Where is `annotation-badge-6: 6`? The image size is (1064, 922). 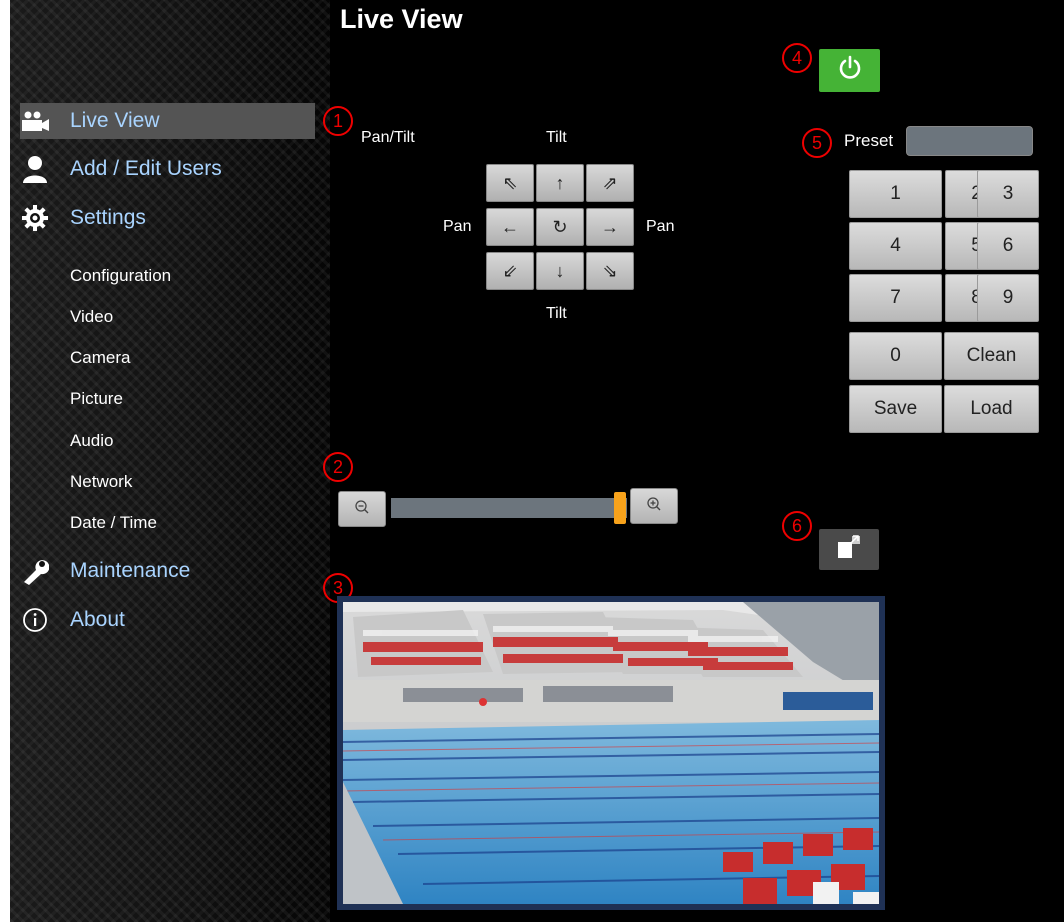 annotation-badge-6: 6 is located at coordinates (797, 526).